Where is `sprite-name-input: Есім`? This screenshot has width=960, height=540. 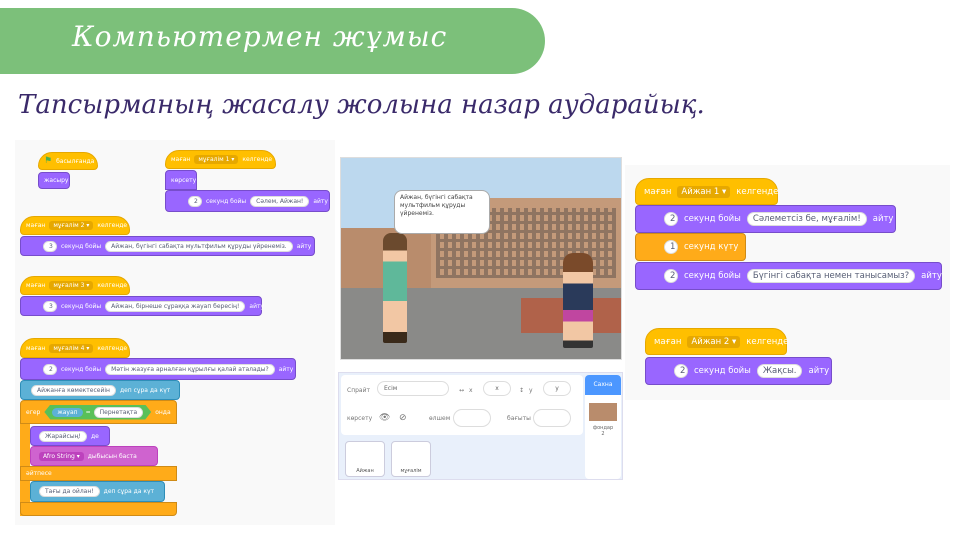 sprite-name-input: Есім is located at coordinates (413, 388).